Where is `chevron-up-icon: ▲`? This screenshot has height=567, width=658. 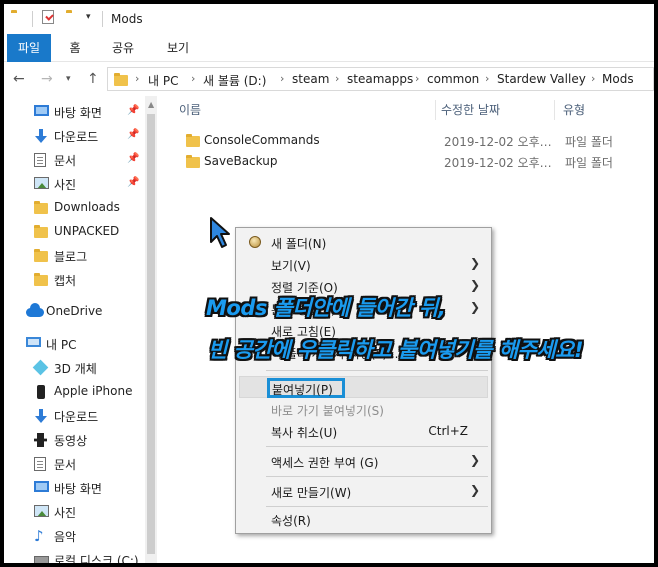
chevron-up-icon: ▲ is located at coordinates (151, 104).